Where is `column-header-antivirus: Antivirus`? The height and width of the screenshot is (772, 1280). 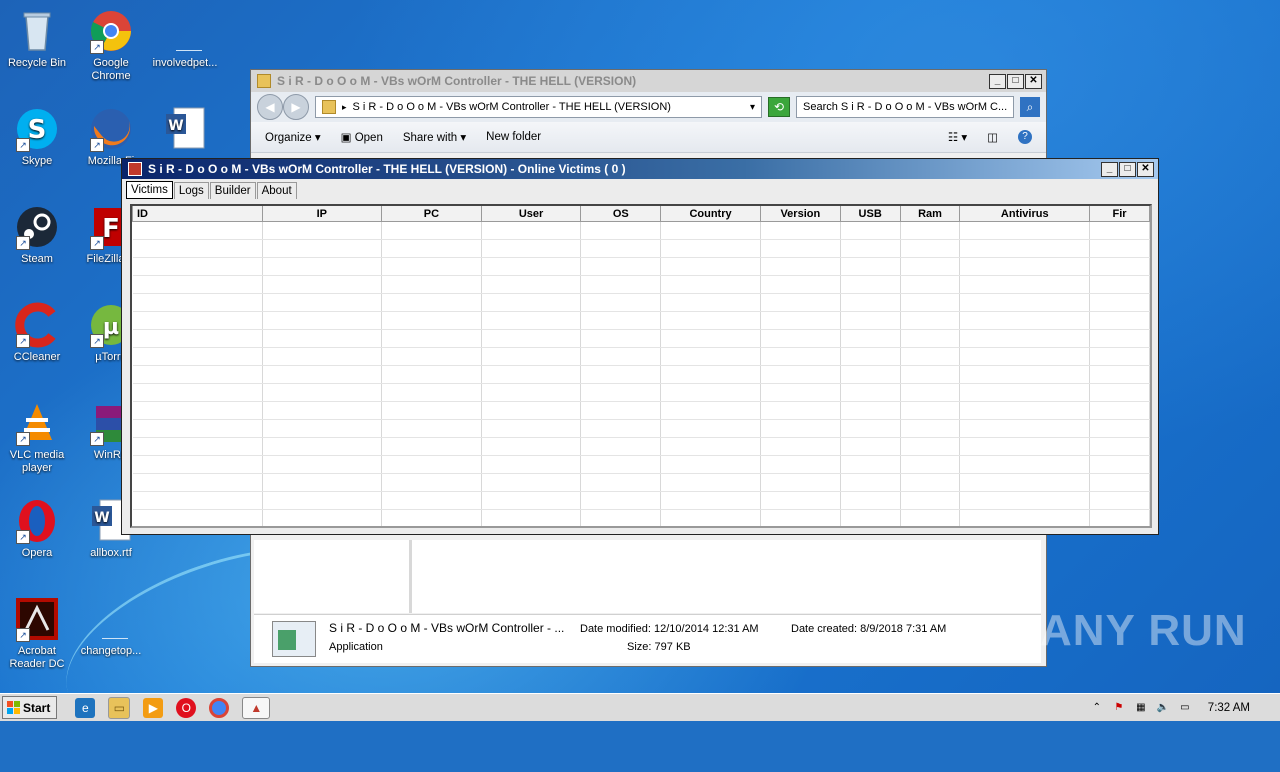 column-header-antivirus: Antivirus is located at coordinates (1025, 214).